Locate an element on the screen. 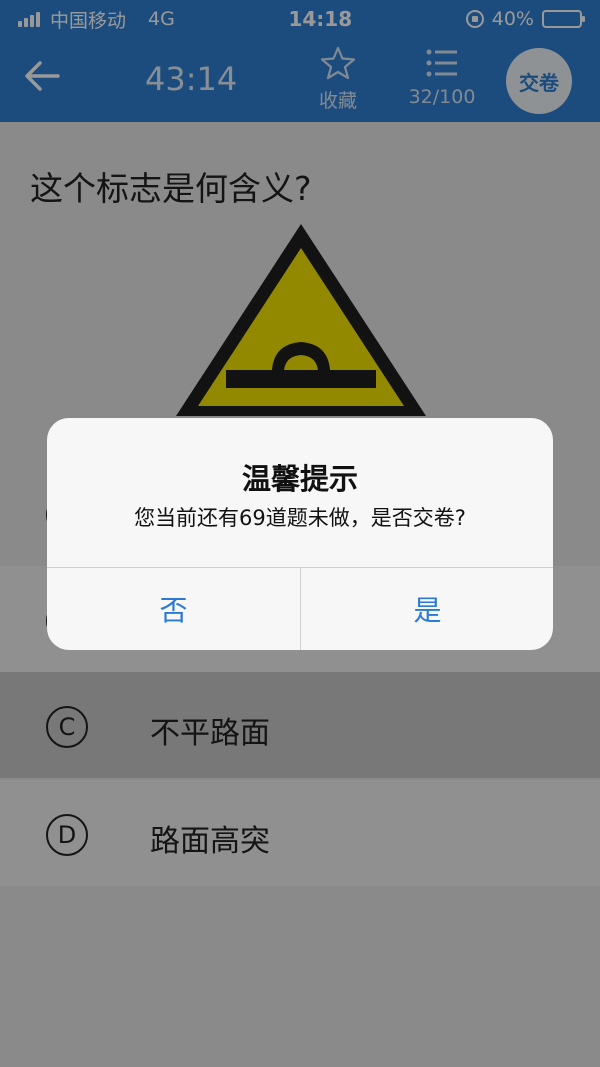  confirm-button: 是 is located at coordinates (427, 609).